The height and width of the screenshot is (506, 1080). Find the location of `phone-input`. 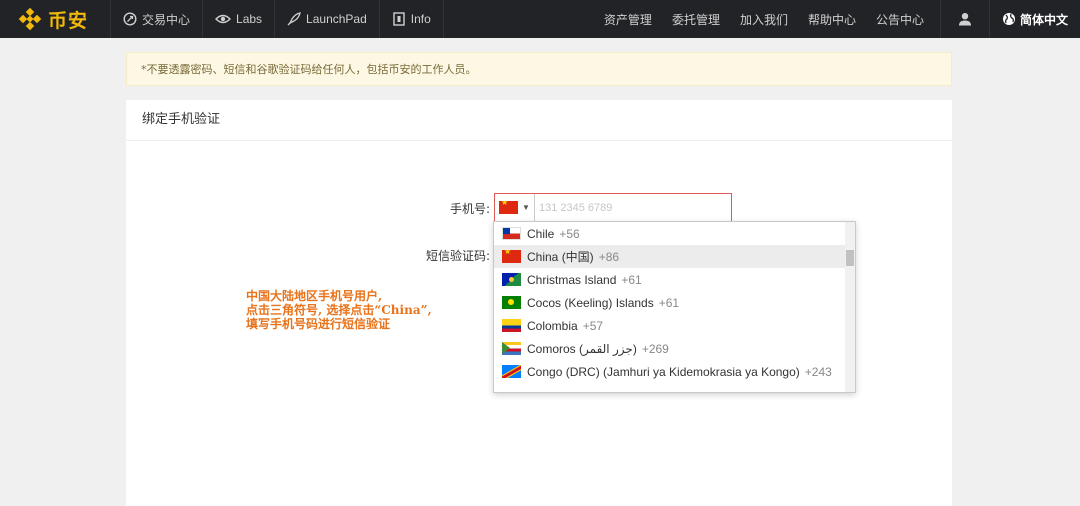

phone-input is located at coordinates (632, 207).